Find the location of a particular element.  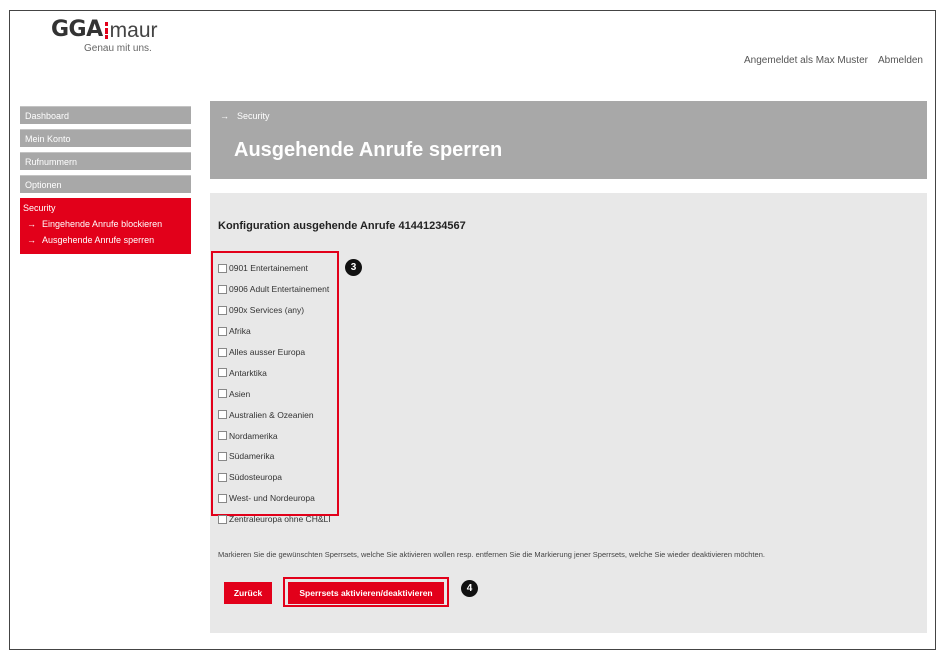

option-row: 0906 Adult Entertainement is located at coordinates (277, 289).